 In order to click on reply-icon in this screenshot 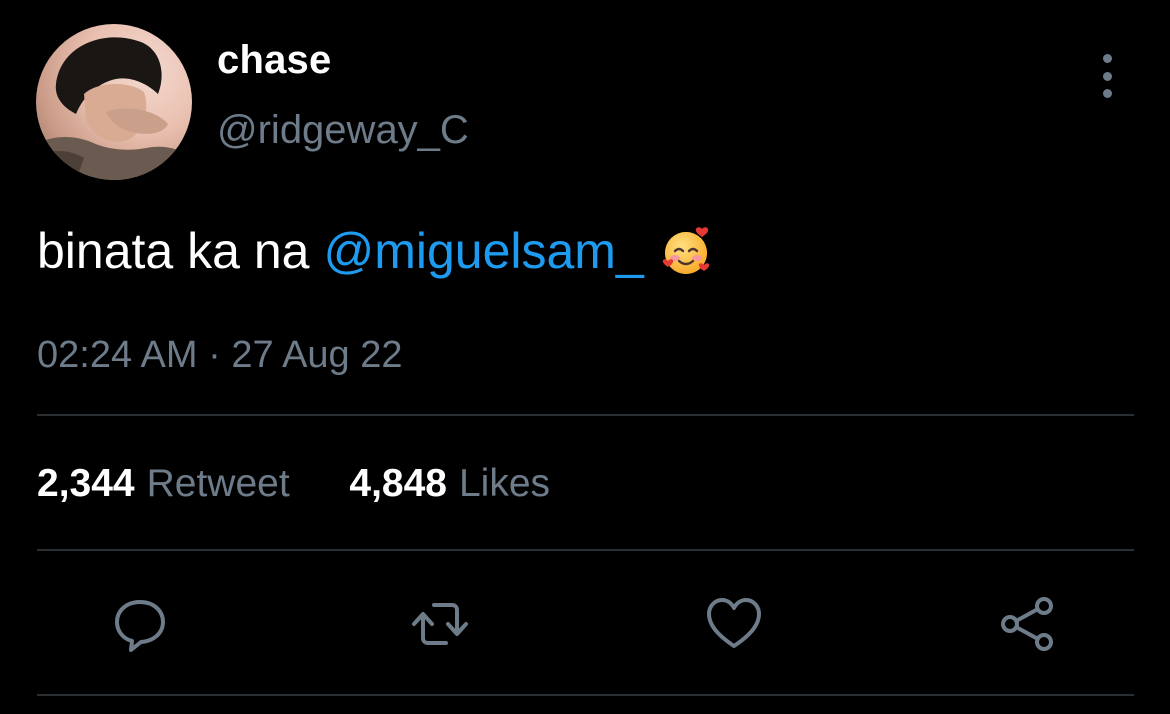, I will do `click(140, 626)`.